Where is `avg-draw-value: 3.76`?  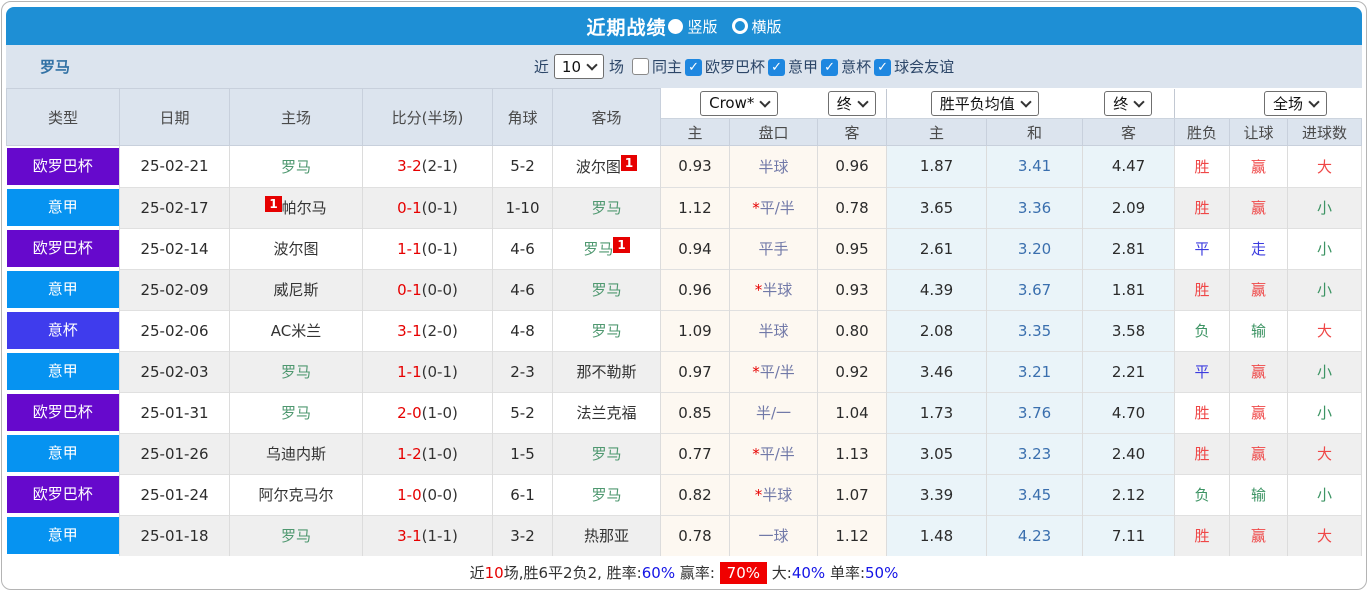
avg-draw-value: 3.76 is located at coordinates (1034, 412).